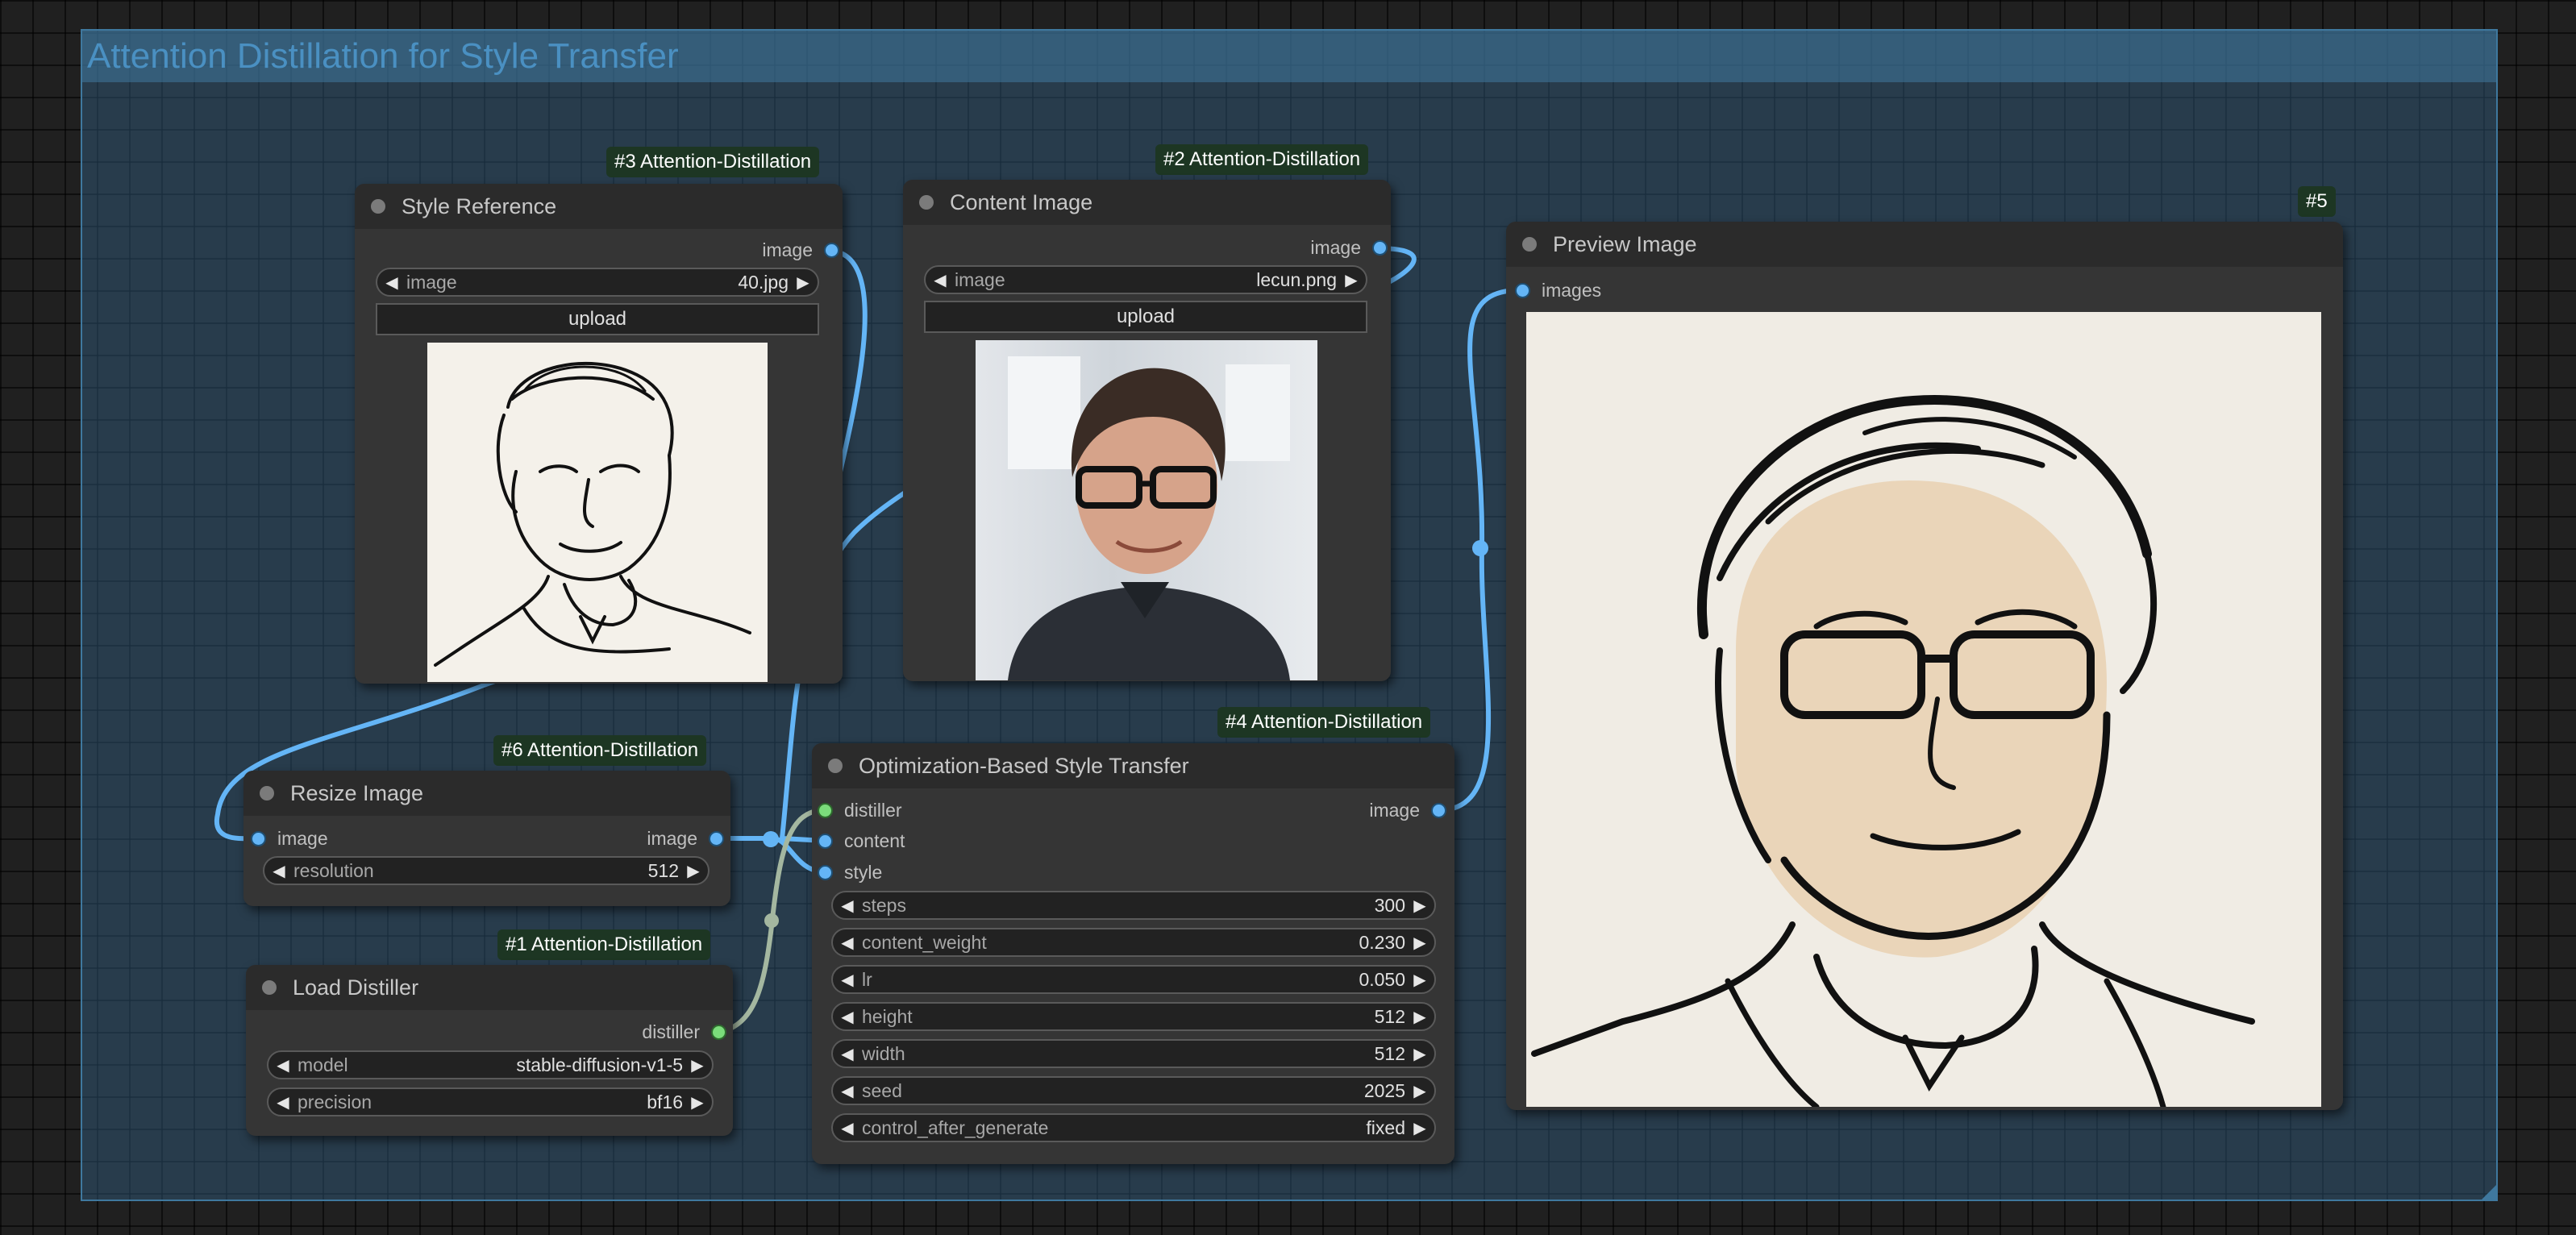  I want to click on slot-label: images, so click(1572, 290).